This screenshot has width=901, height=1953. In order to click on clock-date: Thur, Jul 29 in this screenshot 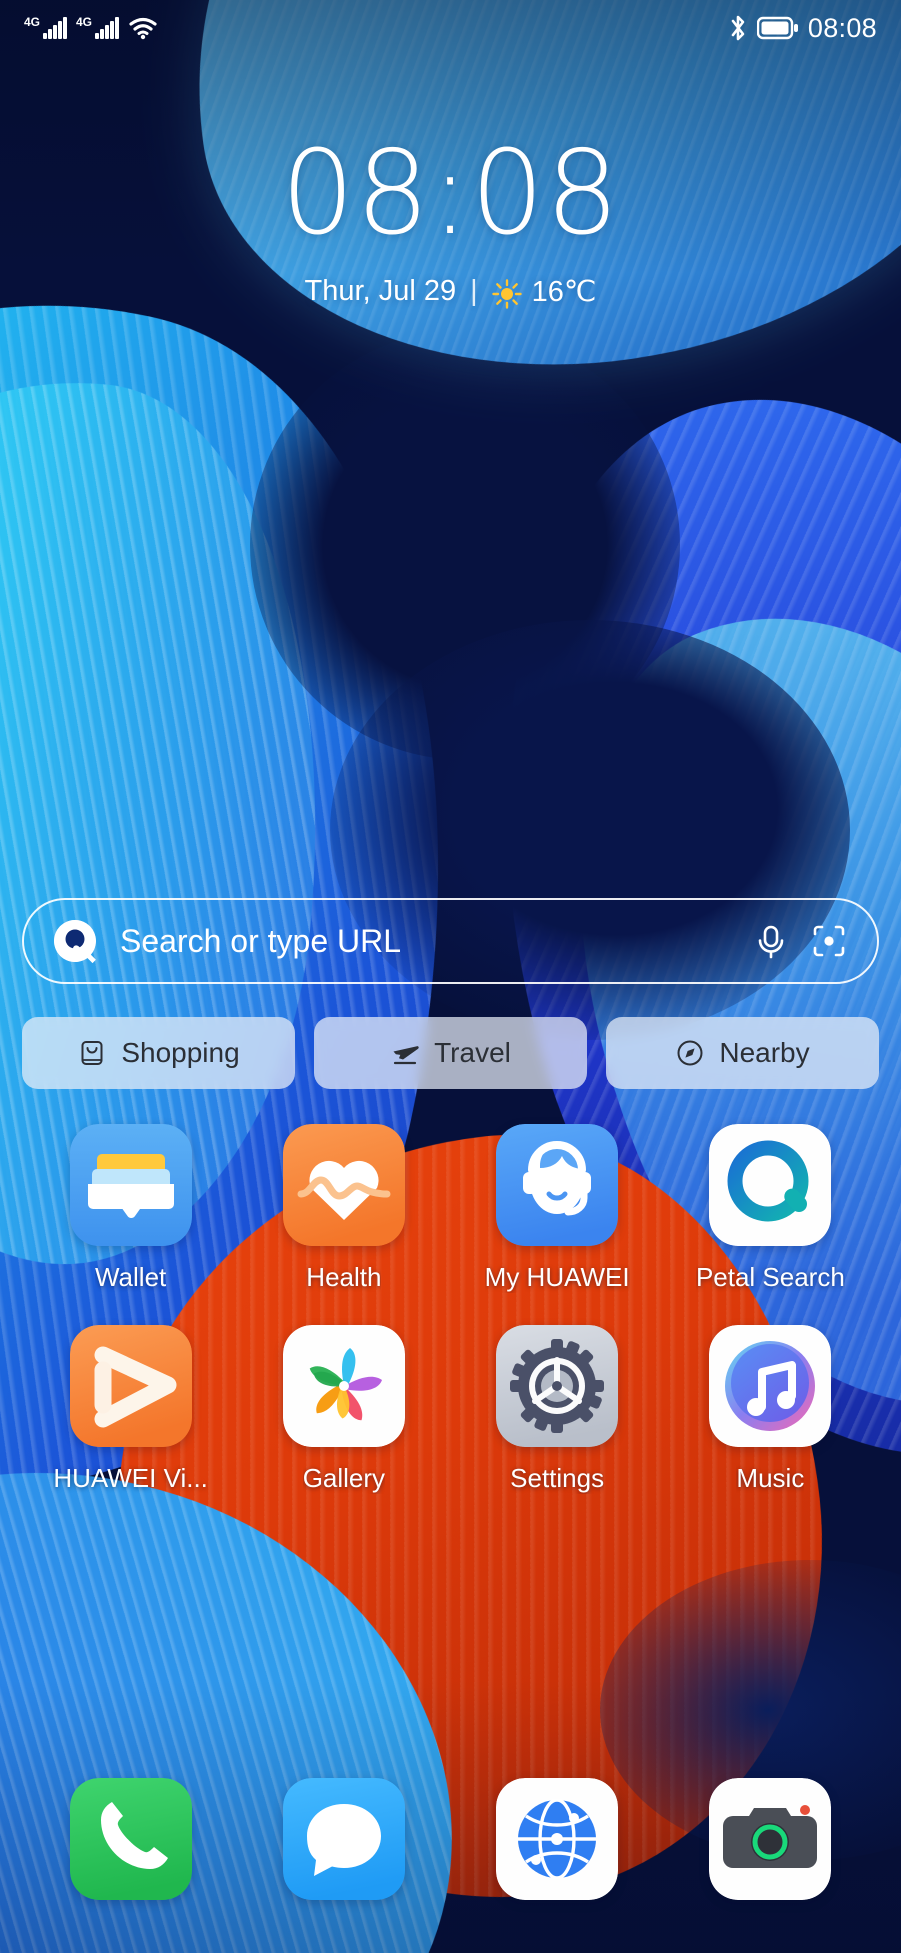, I will do `click(380, 291)`.